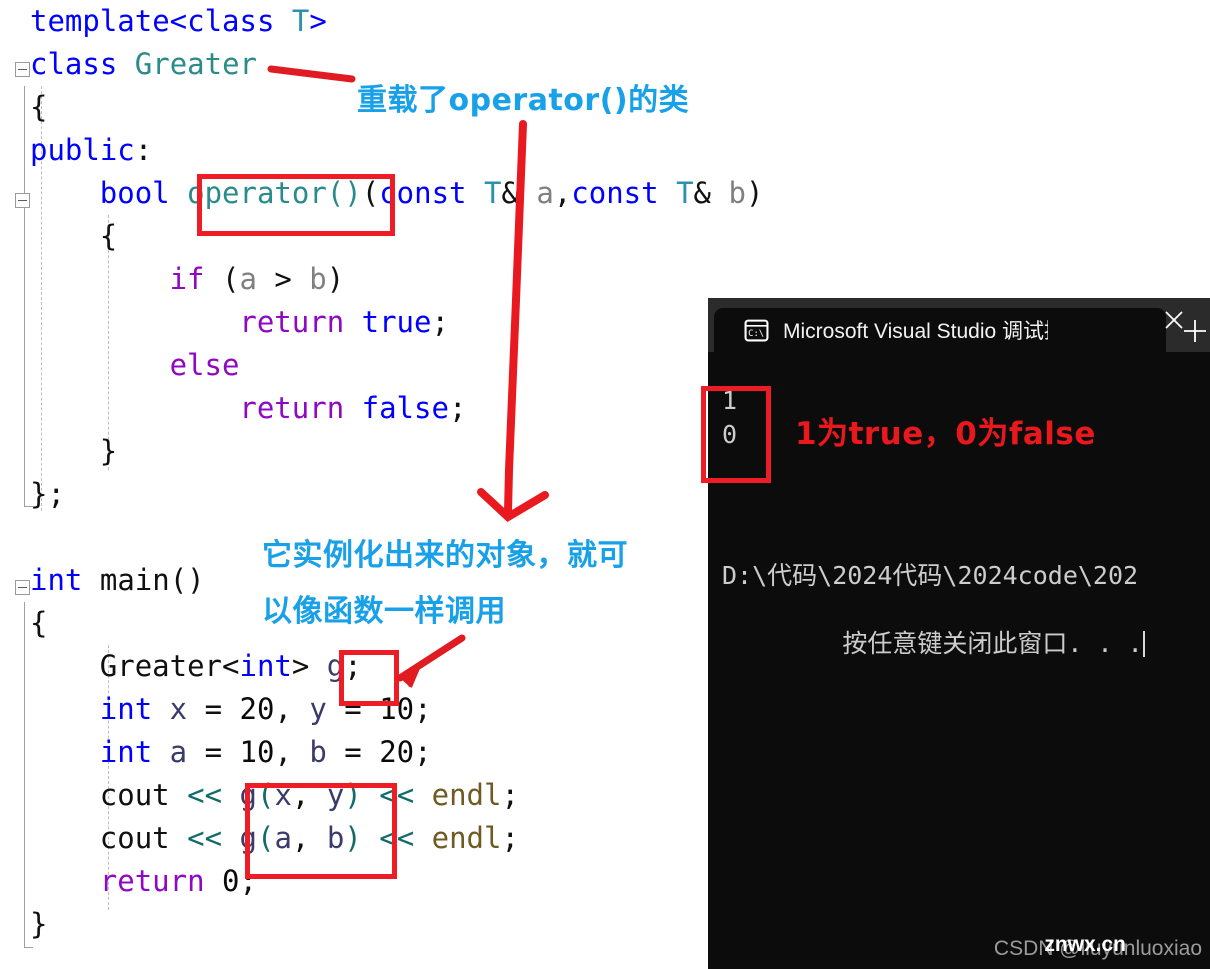 This screenshot has height=969, width=1210. I want to click on code-line: class Greater, so click(128, 64).